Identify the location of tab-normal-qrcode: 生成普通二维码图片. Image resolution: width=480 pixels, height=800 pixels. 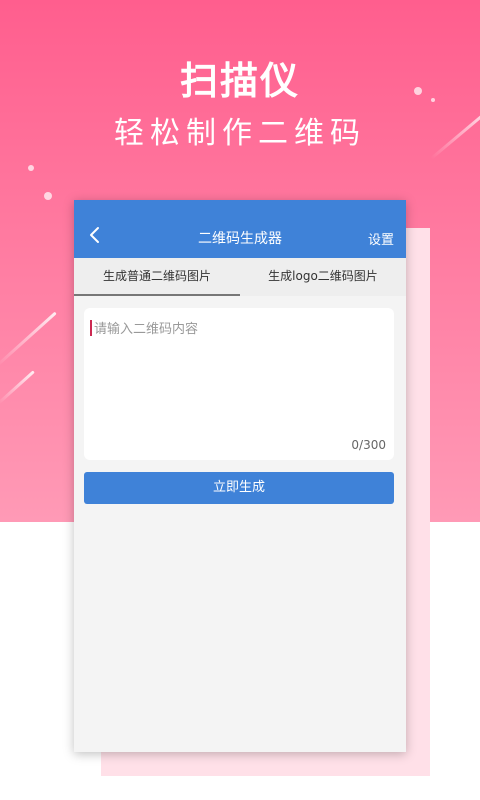
(157, 277).